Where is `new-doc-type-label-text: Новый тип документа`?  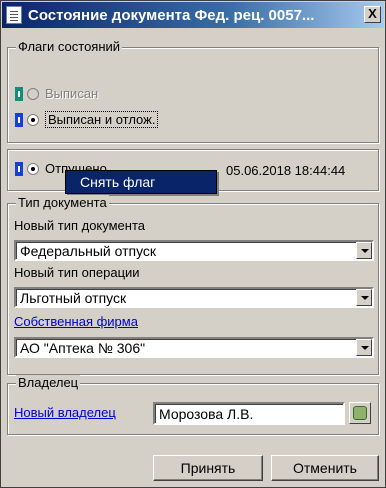
new-doc-type-label-text: Новый тип документа is located at coordinates (79, 225).